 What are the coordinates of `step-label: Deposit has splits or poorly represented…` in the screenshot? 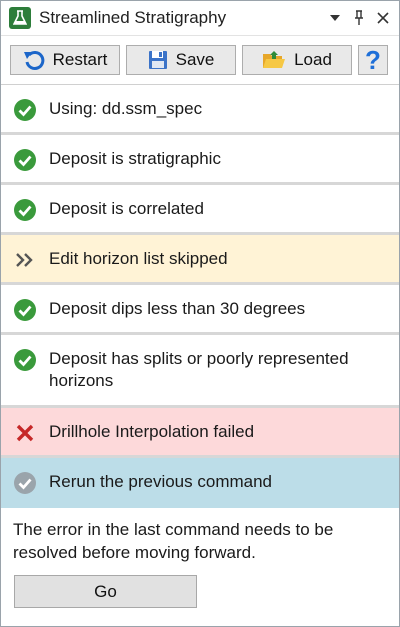 It's located at (199, 369).